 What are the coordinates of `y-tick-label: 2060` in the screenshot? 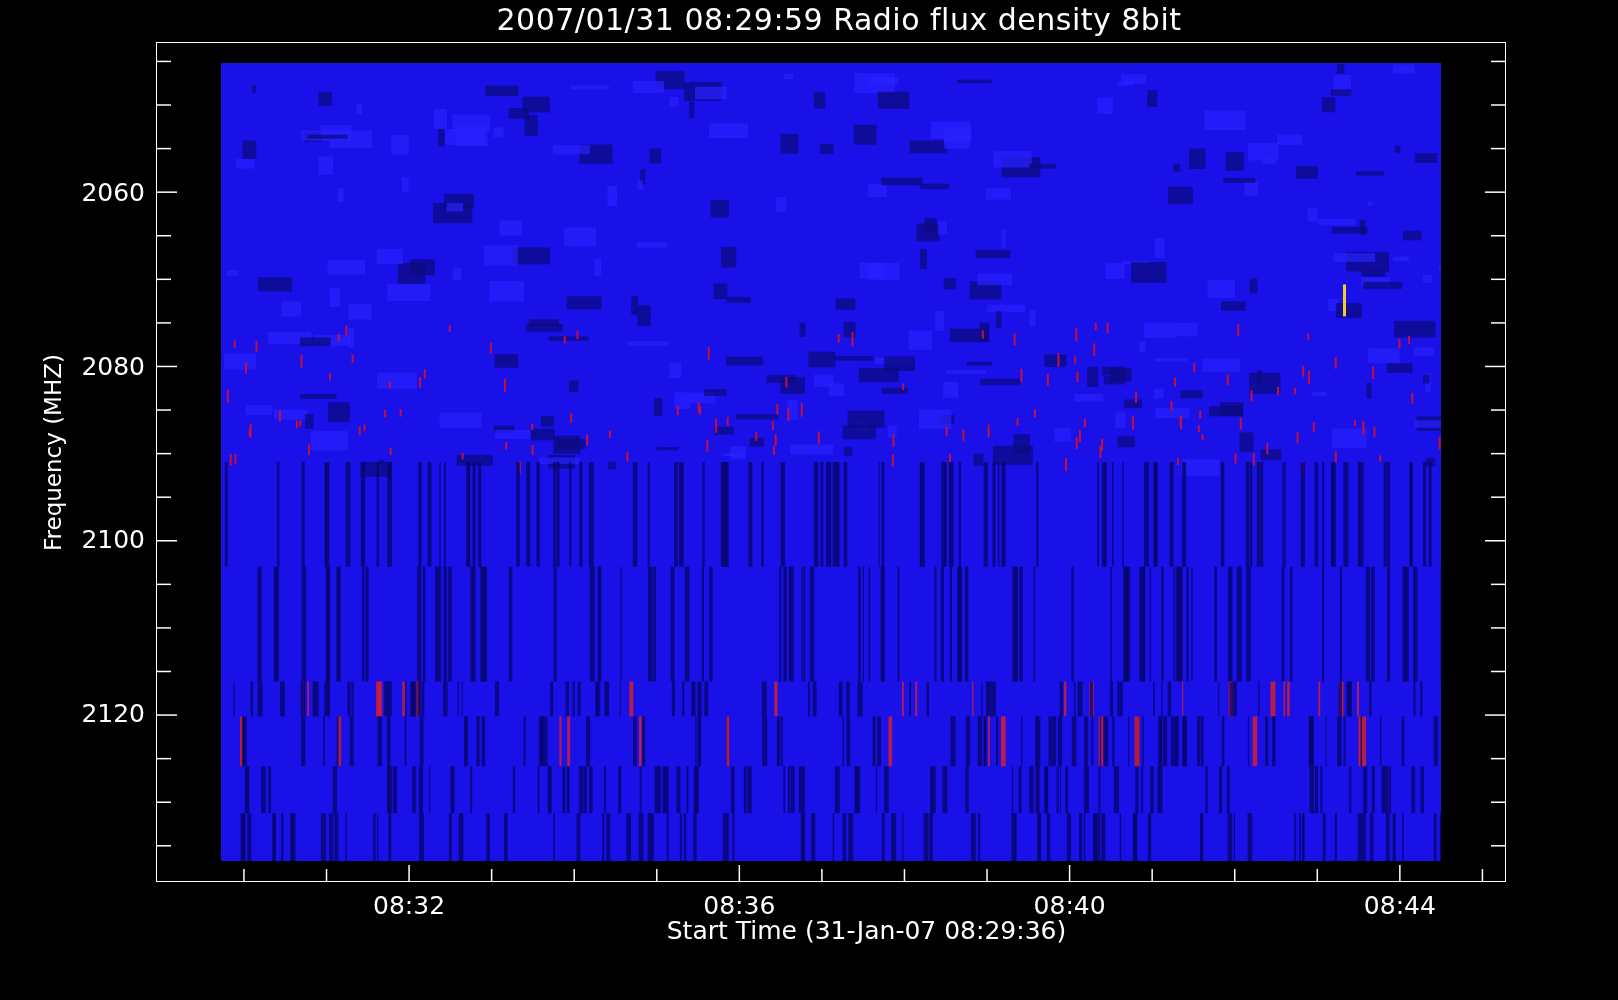 It's located at (113, 192).